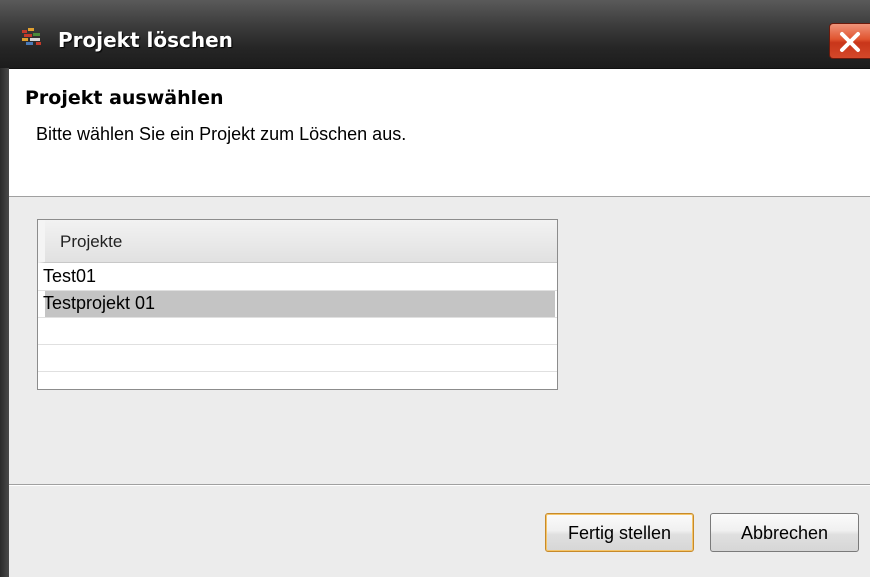 The image size is (870, 577). Describe the element at coordinates (124, 98) in the screenshot. I see `header-title: Projekt auswählen` at that location.